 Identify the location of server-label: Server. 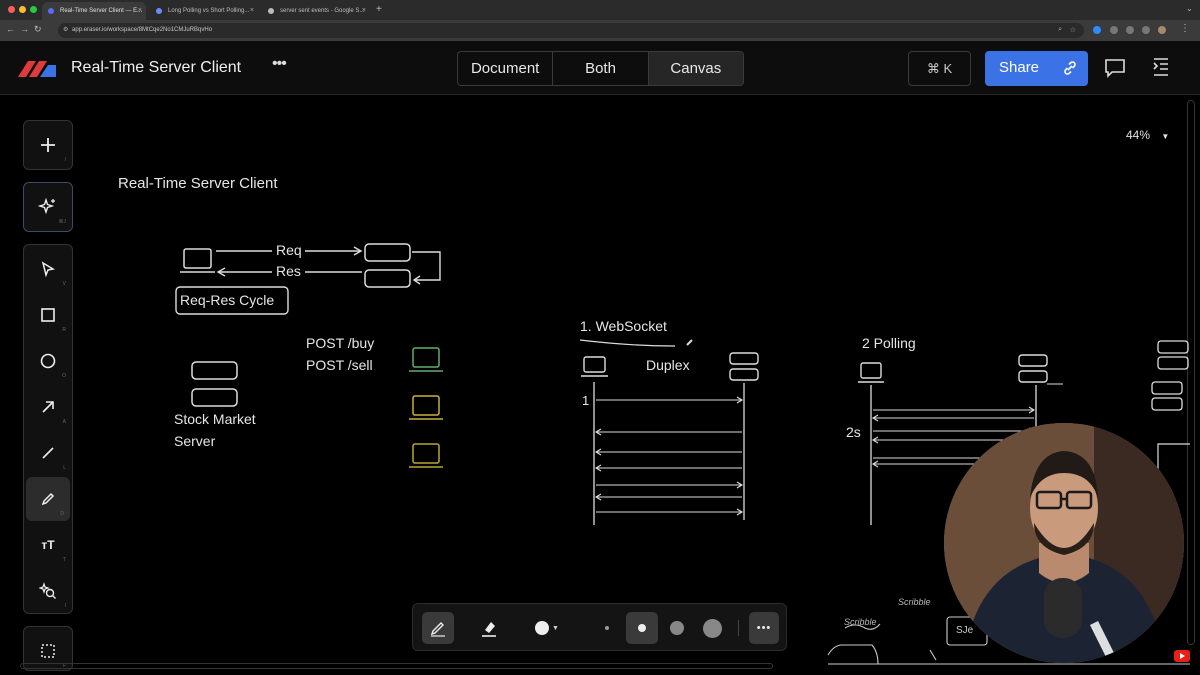
(194, 441).